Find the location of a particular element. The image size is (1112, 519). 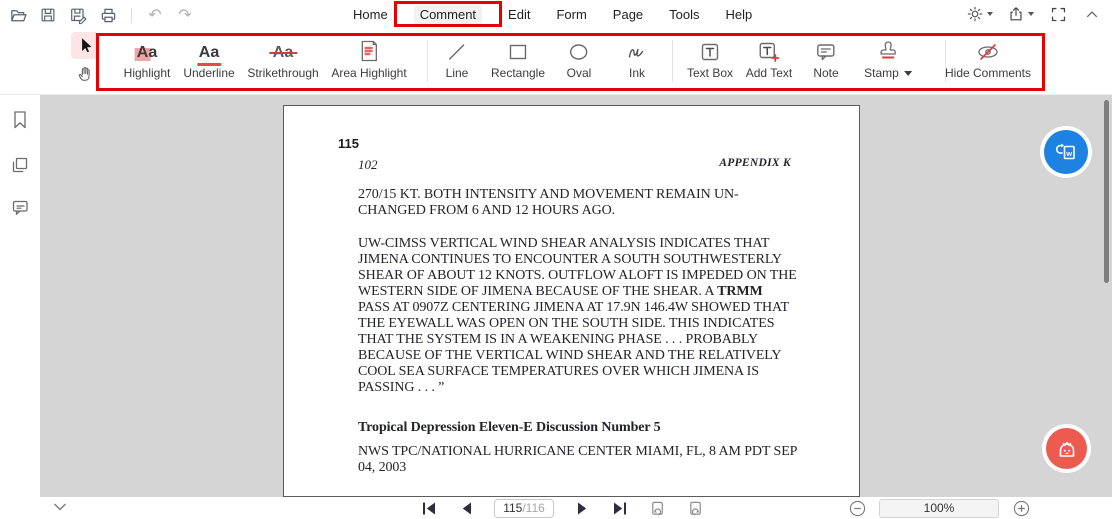

zoom-level-value: 100% is located at coordinates (939, 508).